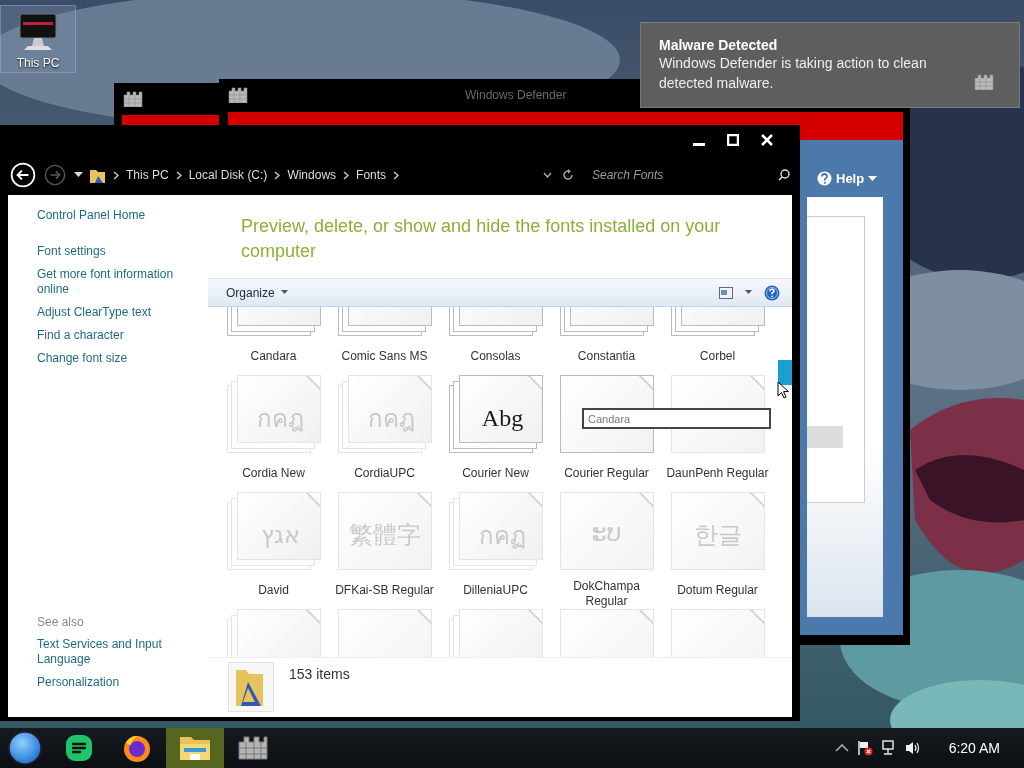 The image size is (1024, 768). I want to click on taskbar-button, so click(195, 748).